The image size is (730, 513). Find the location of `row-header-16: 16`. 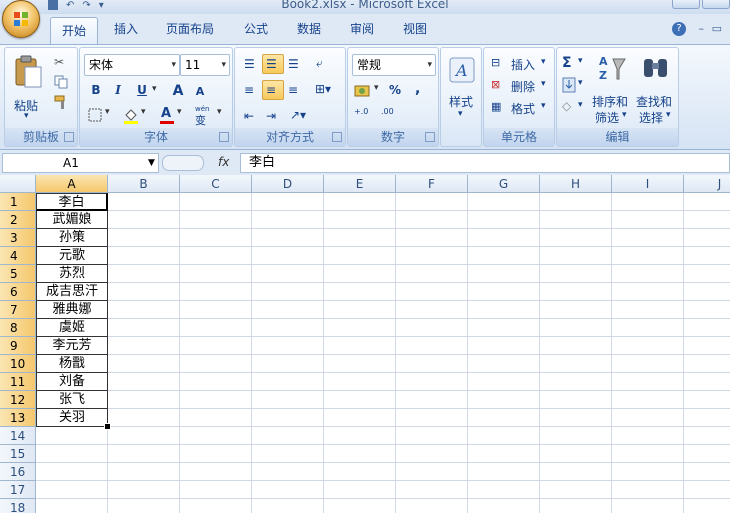

row-header-16: 16 is located at coordinates (18, 472).